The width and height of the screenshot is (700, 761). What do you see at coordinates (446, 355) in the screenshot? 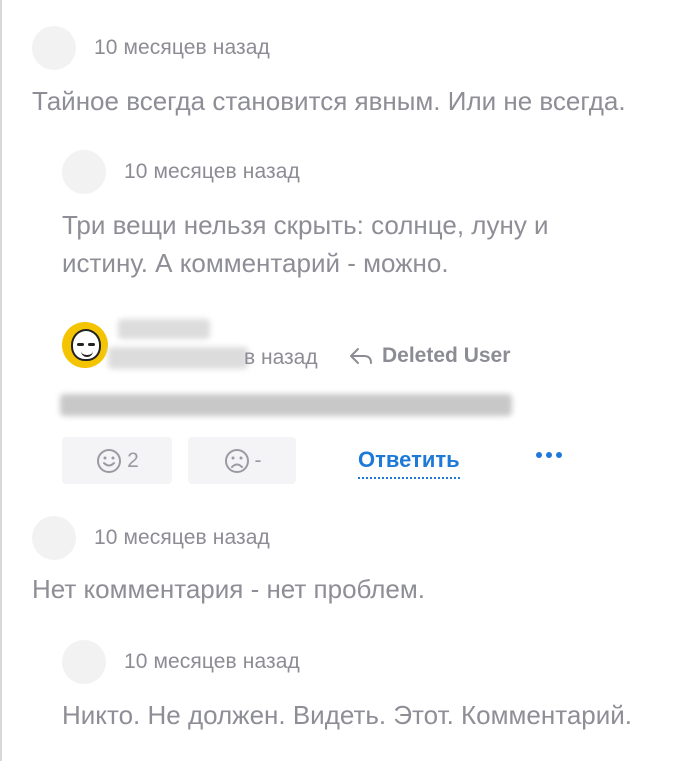
I see `reply-to-user: Deleted User` at bounding box center [446, 355].